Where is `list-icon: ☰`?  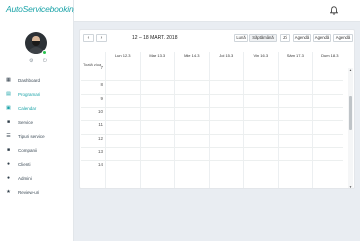 list-icon: ☰ is located at coordinates (8, 136).